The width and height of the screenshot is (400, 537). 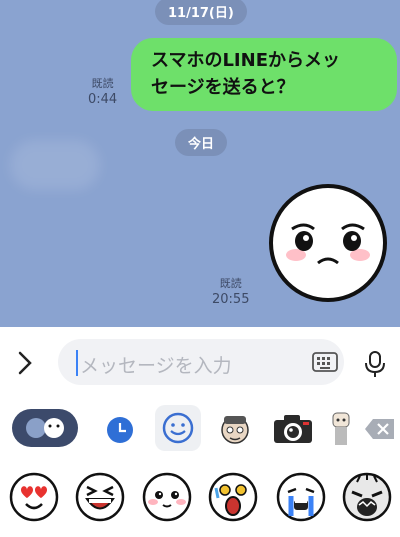 What do you see at coordinates (167, 497) in the screenshot?
I see `blushing-face` at bounding box center [167, 497].